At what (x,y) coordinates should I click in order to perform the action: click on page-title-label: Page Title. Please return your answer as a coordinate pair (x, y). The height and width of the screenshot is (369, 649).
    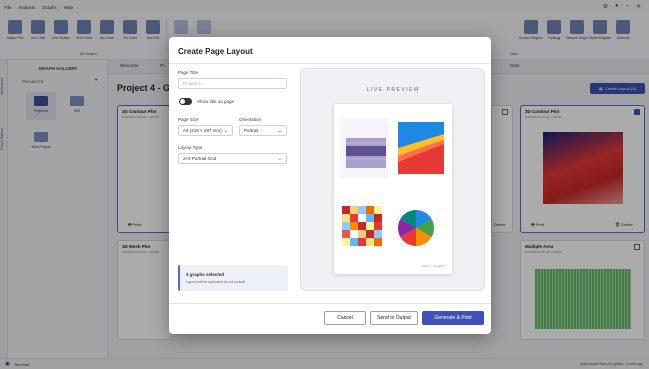
    Looking at the image, I should click on (188, 72).